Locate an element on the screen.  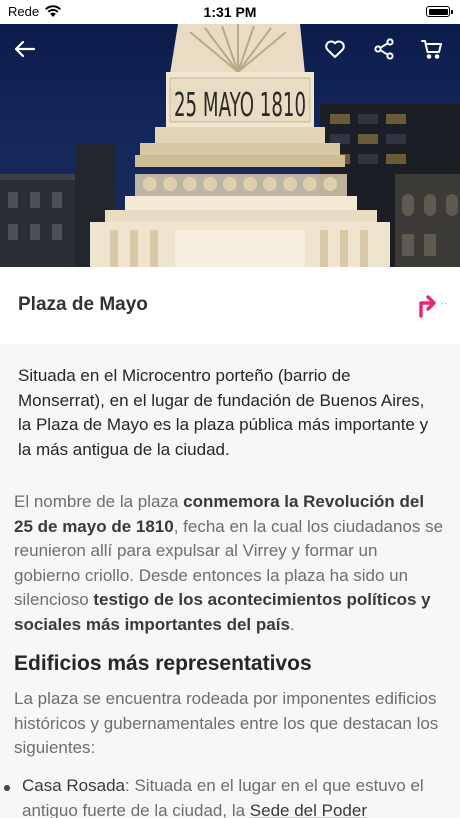
history-text-1: El nombre de la plaza is located at coordinates (99, 501).